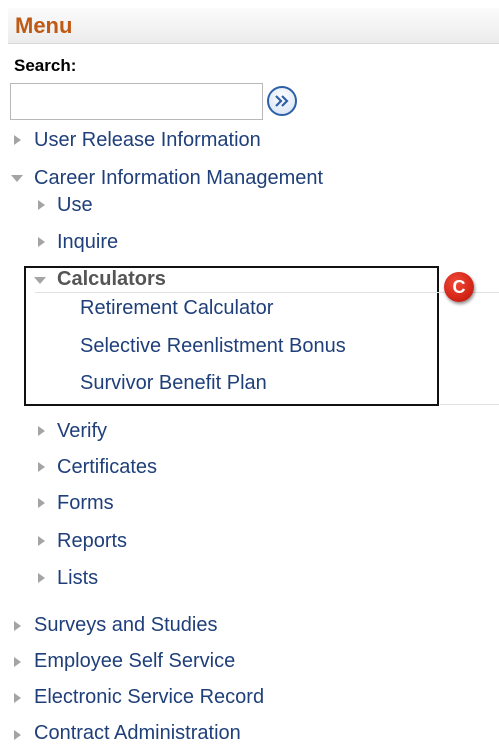 The width and height of the screenshot is (499, 747). I want to click on nav-item-label: Calculators, so click(111, 279).